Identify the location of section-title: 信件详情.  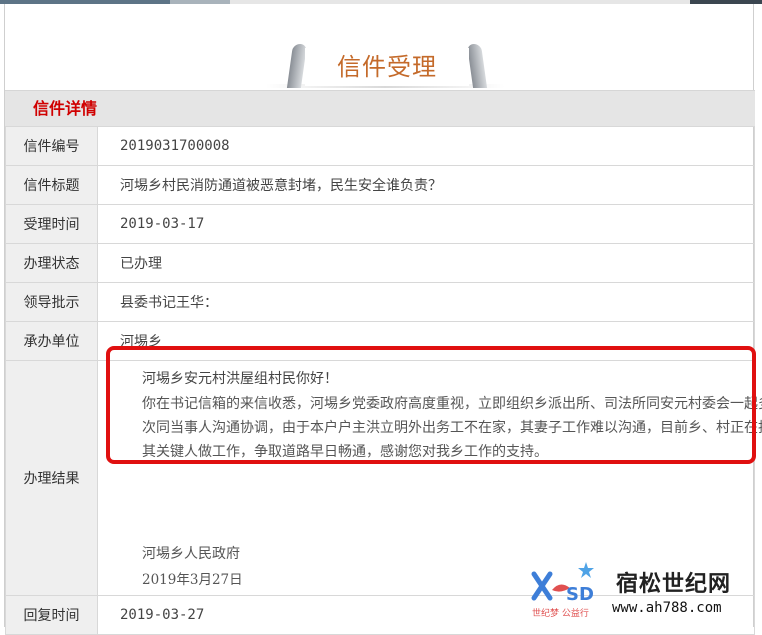
(65, 108).